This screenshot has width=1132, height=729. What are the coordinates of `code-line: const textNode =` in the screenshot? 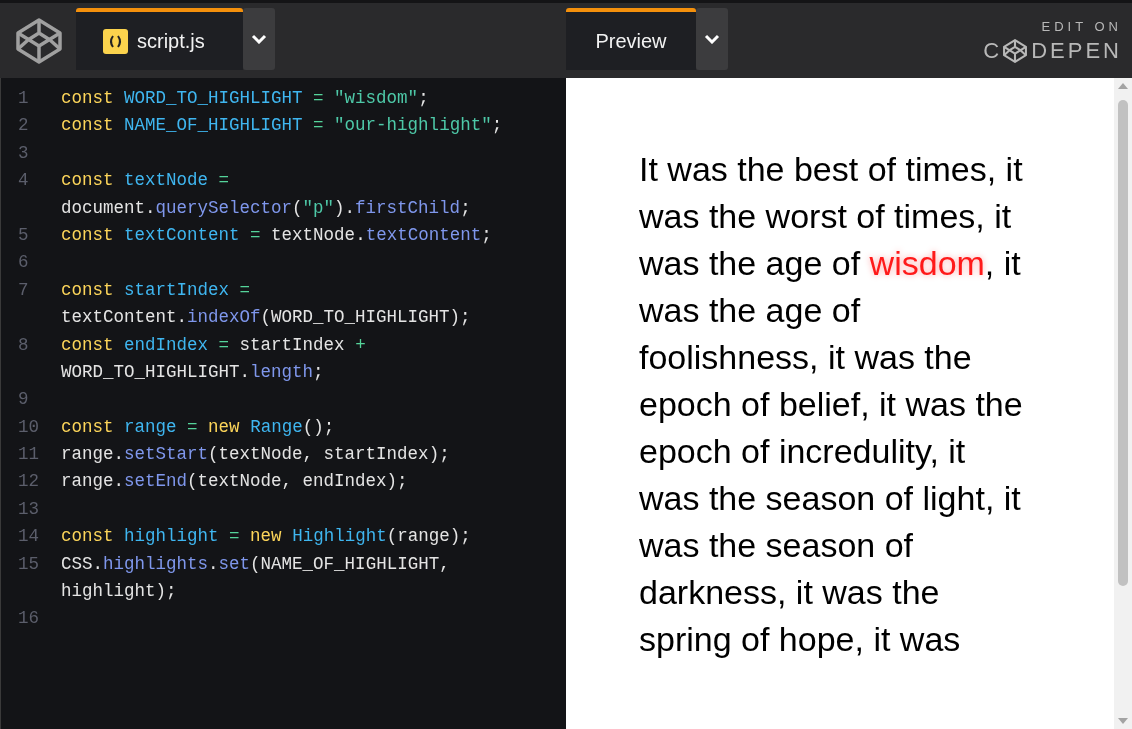 It's located at (145, 181).